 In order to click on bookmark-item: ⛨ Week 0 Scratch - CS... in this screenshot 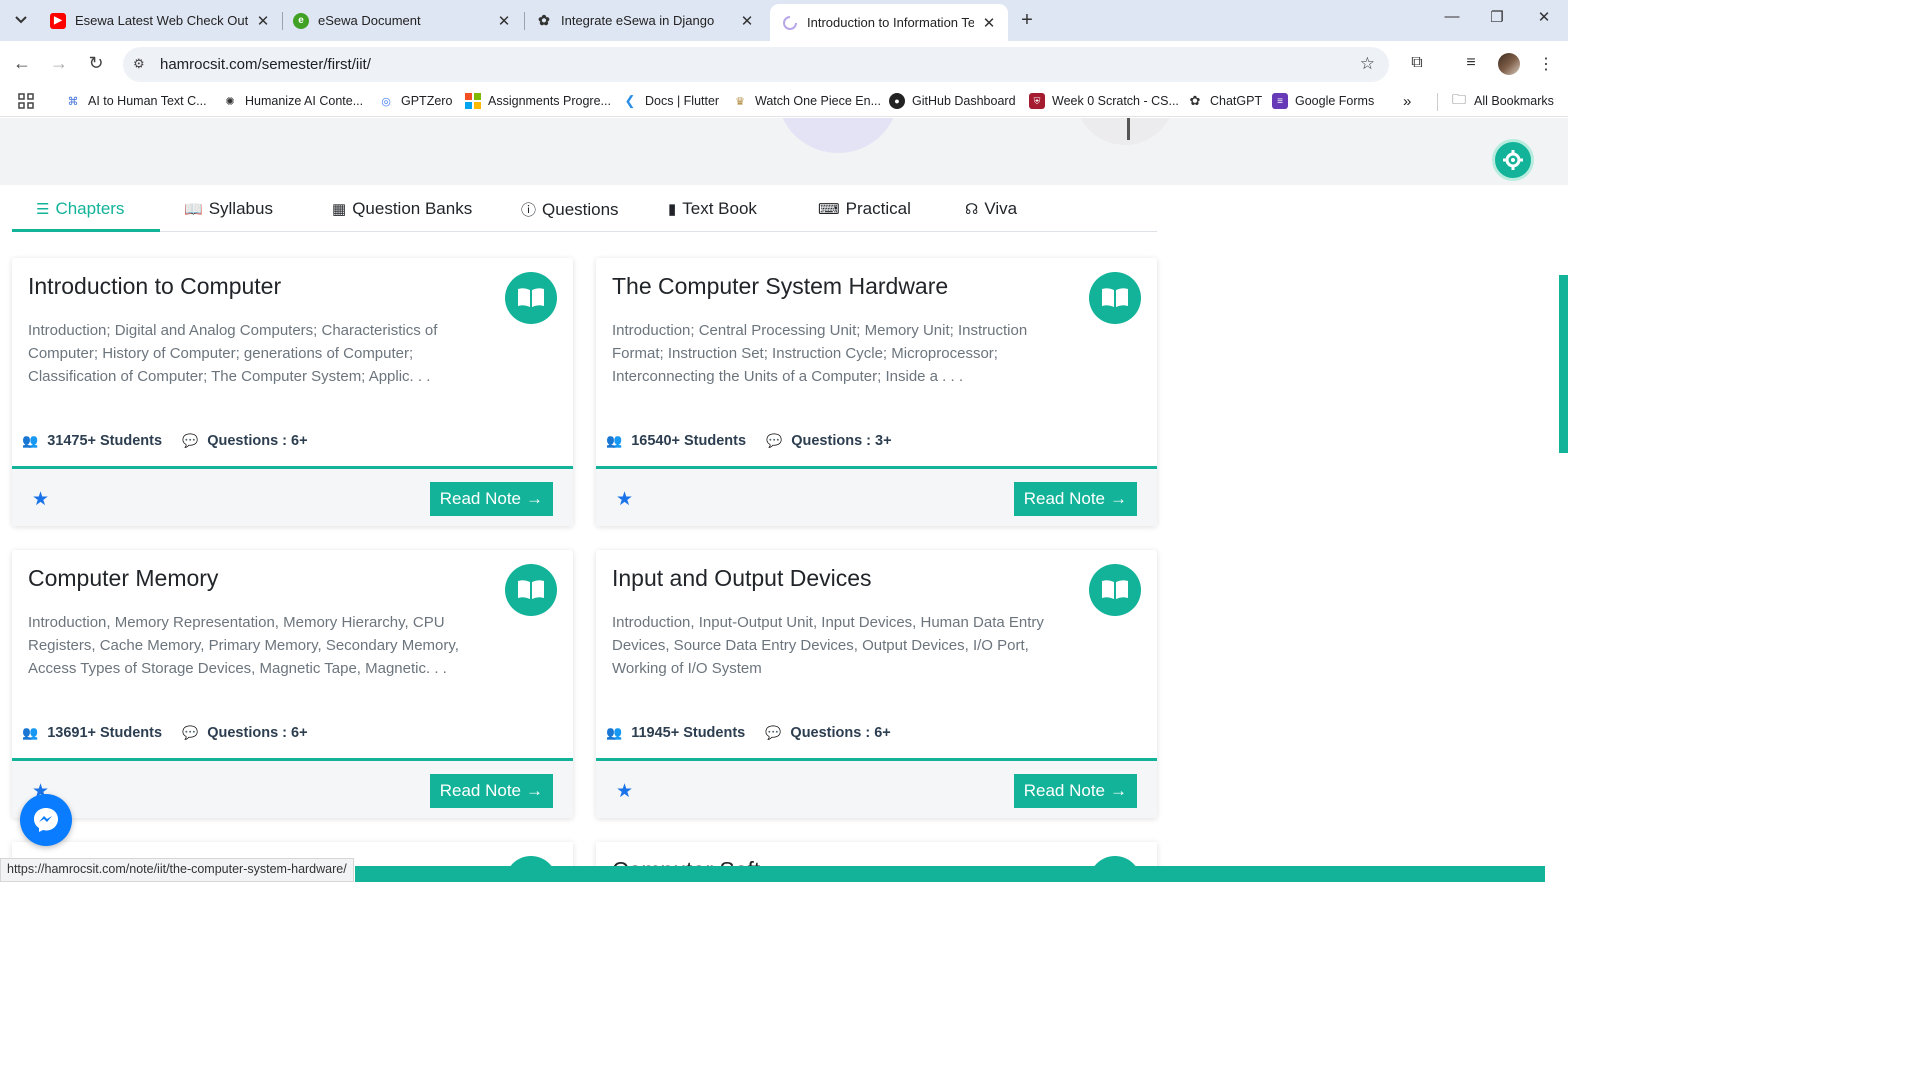, I will do `click(1104, 101)`.